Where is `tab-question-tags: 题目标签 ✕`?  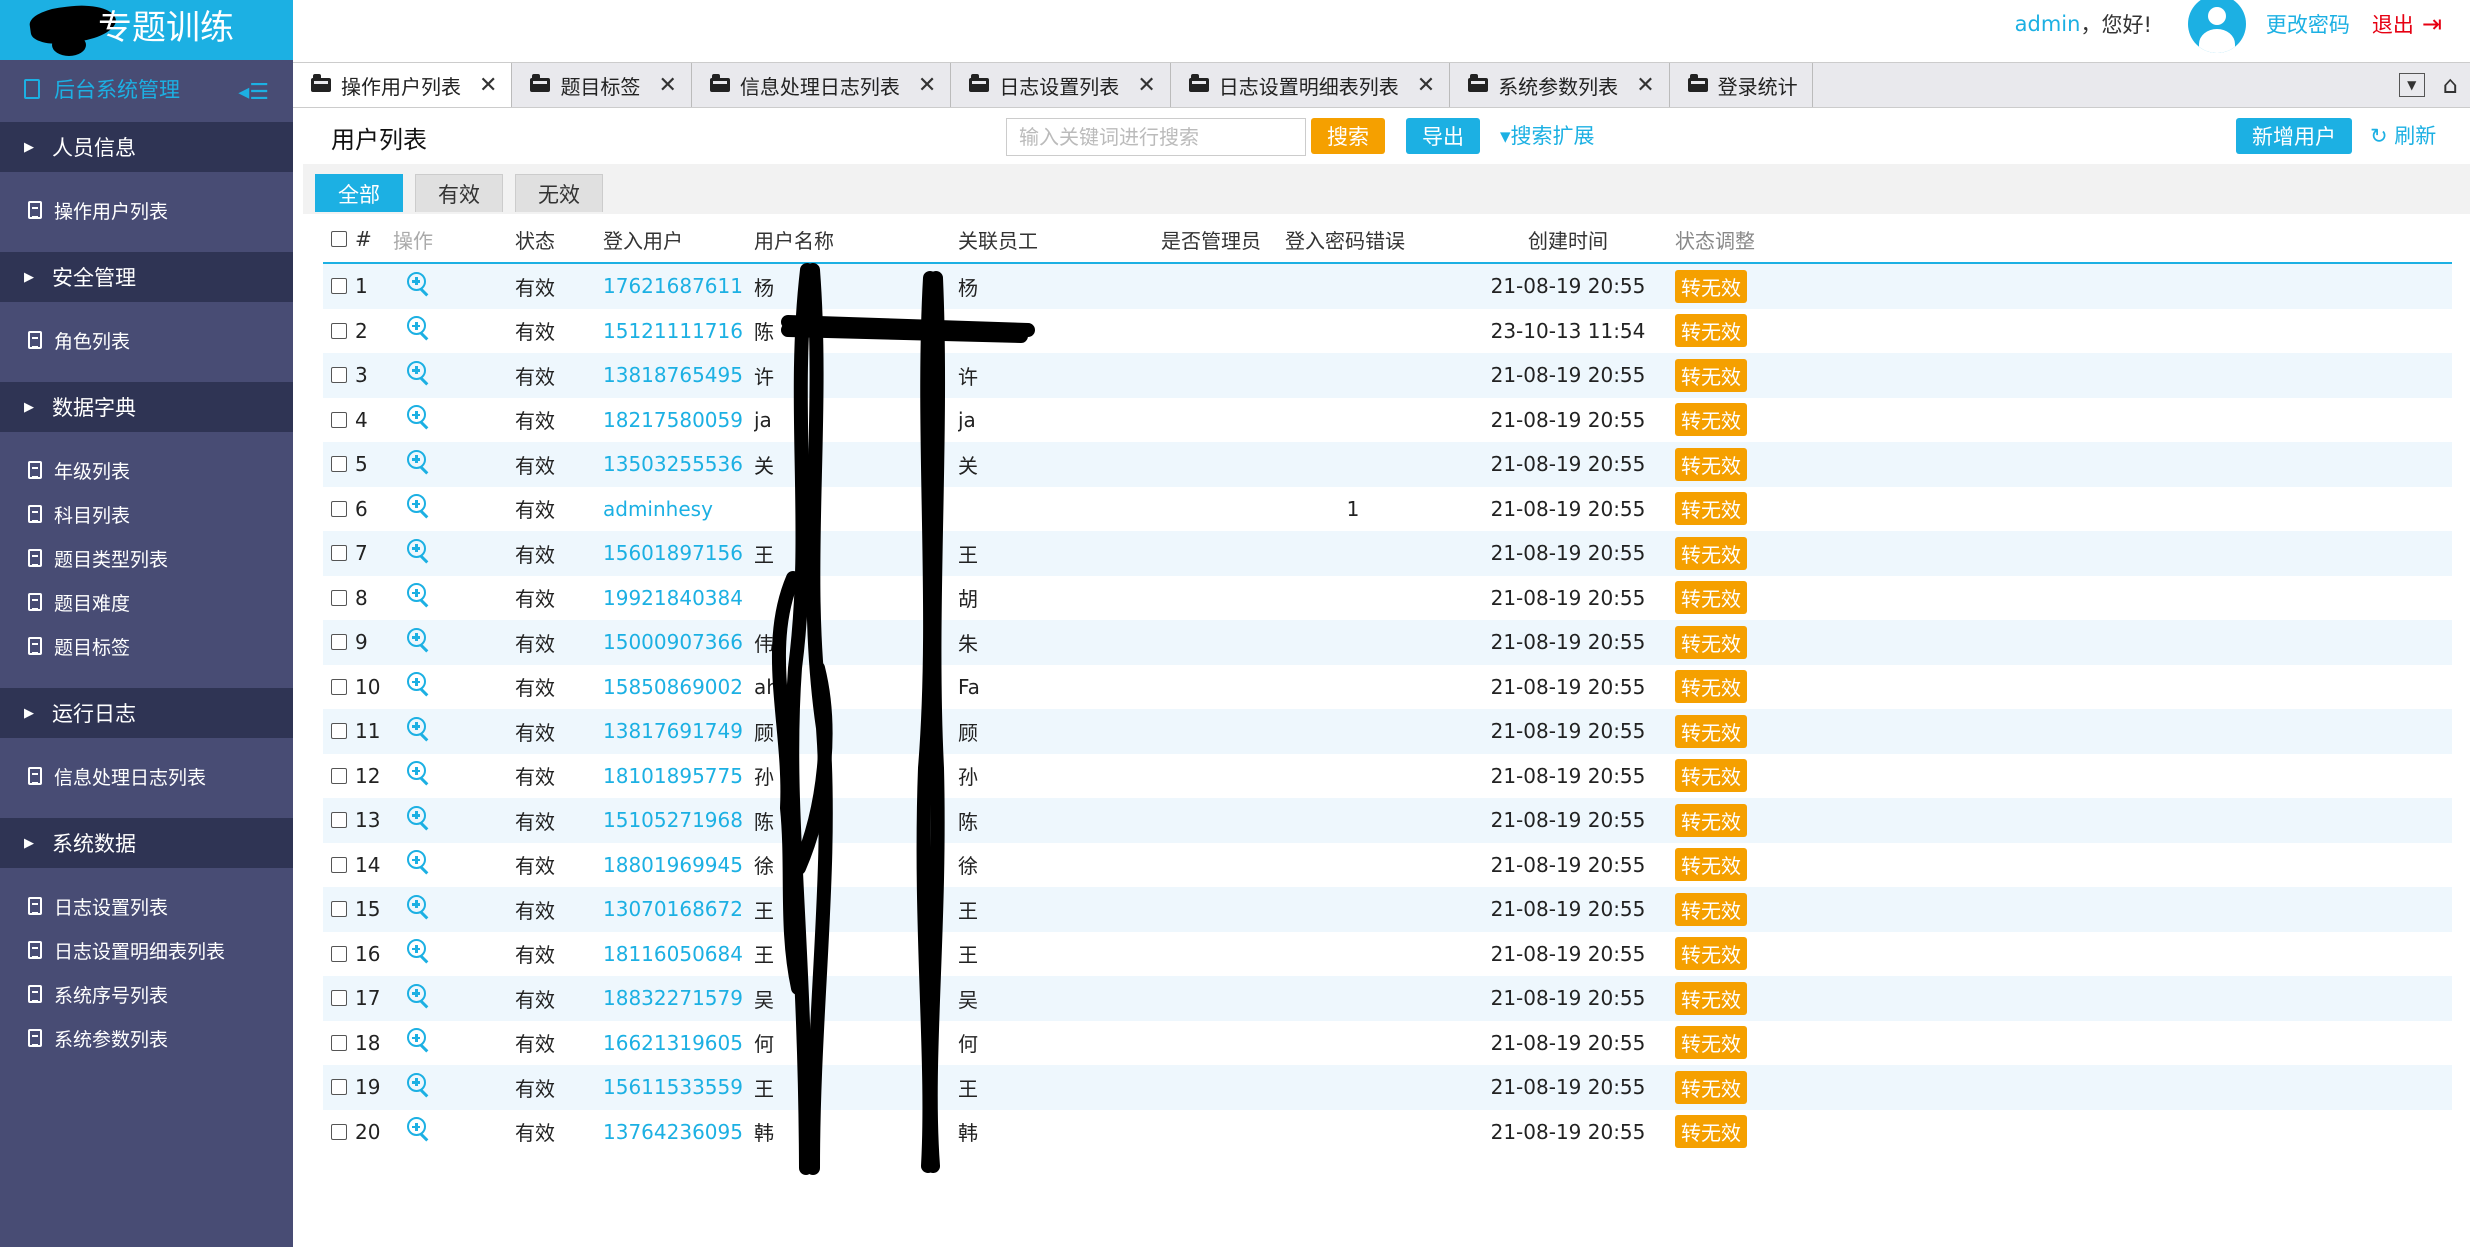
tab-question-tags: 题目标签 ✕ is located at coordinates (602, 85).